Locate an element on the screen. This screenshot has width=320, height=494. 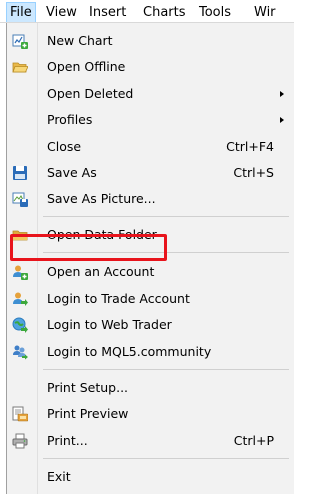
menu-item-login-web-trader: Login to Web Trader is located at coordinates (150, 325).